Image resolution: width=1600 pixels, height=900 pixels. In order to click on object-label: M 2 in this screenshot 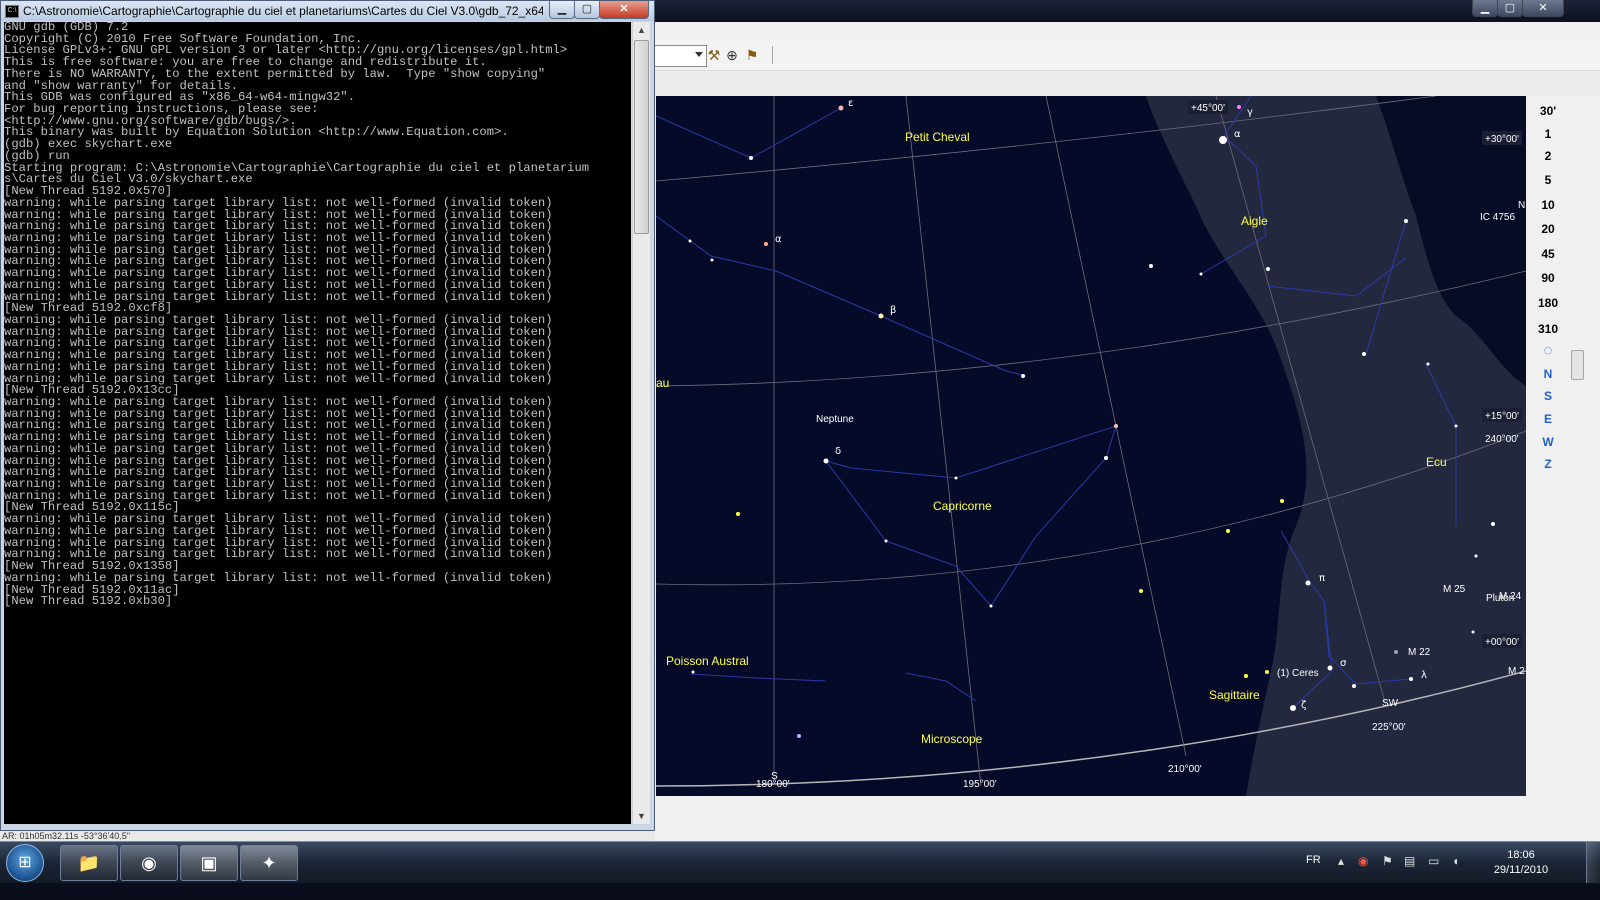, I will do `click(1516, 671)`.